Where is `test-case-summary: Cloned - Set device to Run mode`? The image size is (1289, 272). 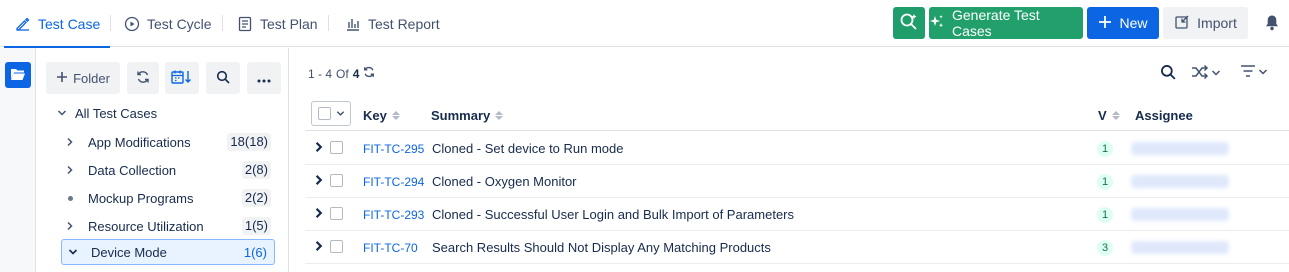
test-case-summary: Cloned - Set device to Run mode is located at coordinates (528, 148).